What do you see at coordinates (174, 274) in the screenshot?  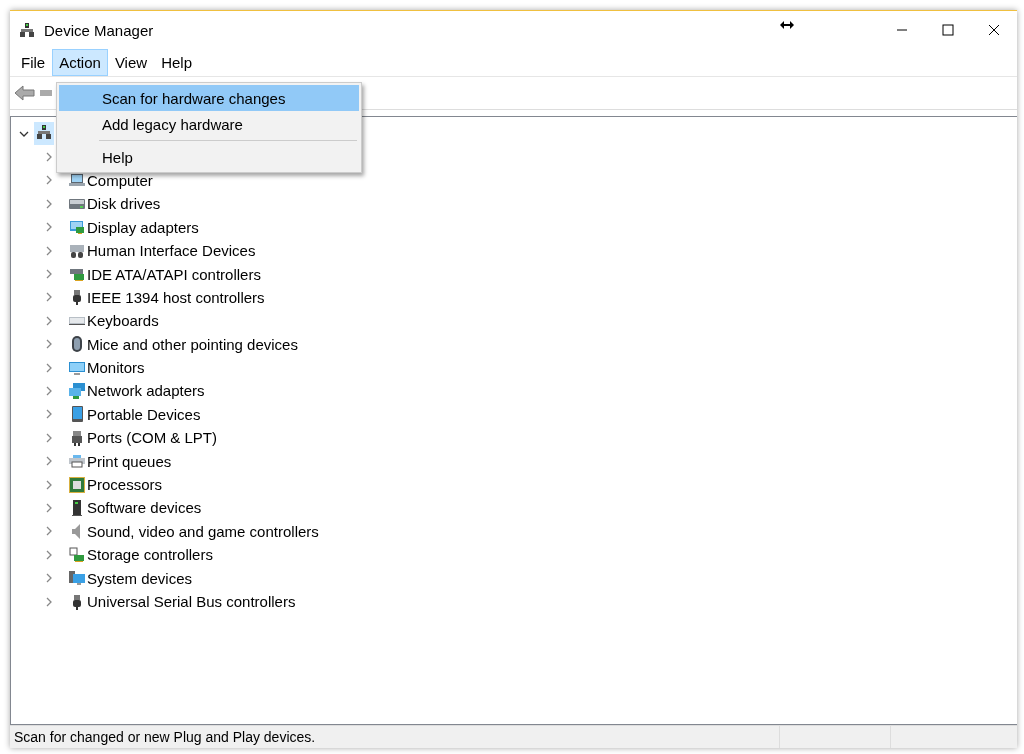 I see `tree-item: IDE ATA/ATAPI controllers` at bounding box center [174, 274].